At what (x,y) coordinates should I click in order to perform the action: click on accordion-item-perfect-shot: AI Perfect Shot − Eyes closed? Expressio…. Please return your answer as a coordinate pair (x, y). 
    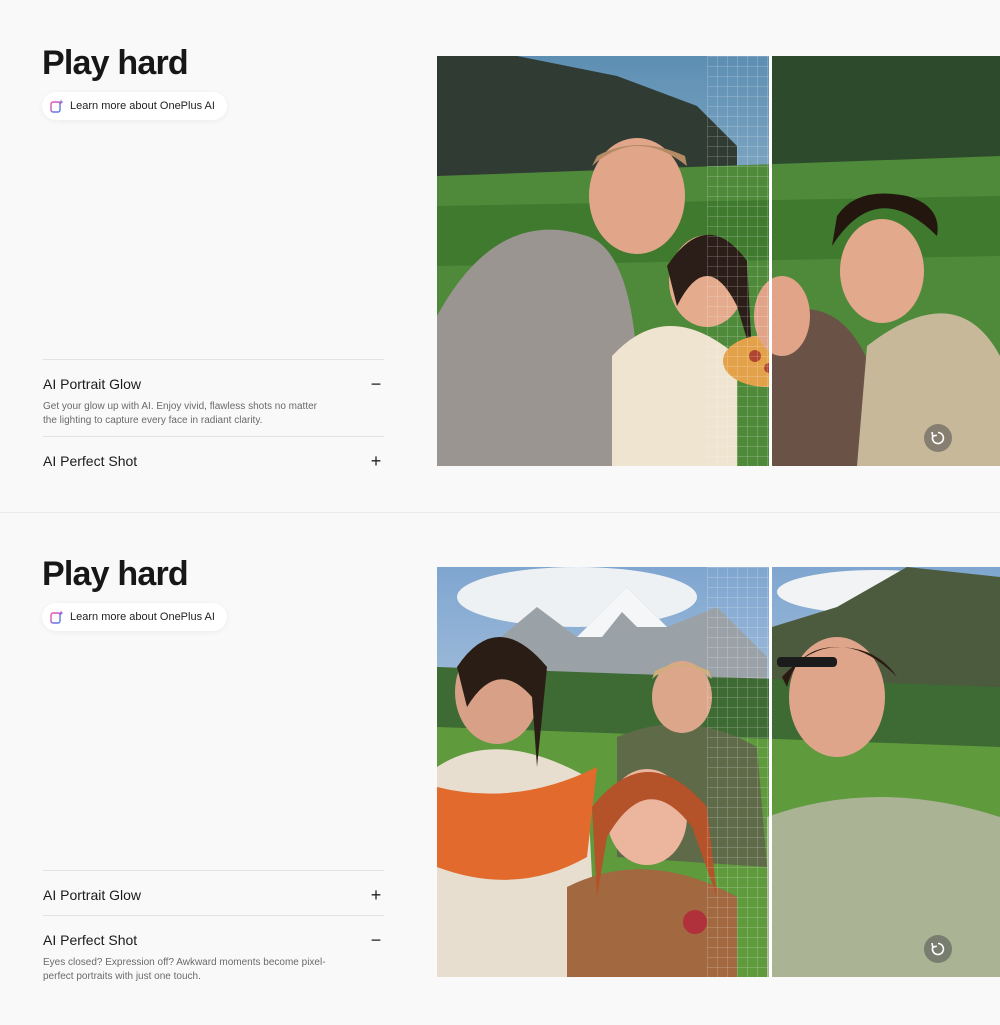
    Looking at the image, I should click on (213, 957).